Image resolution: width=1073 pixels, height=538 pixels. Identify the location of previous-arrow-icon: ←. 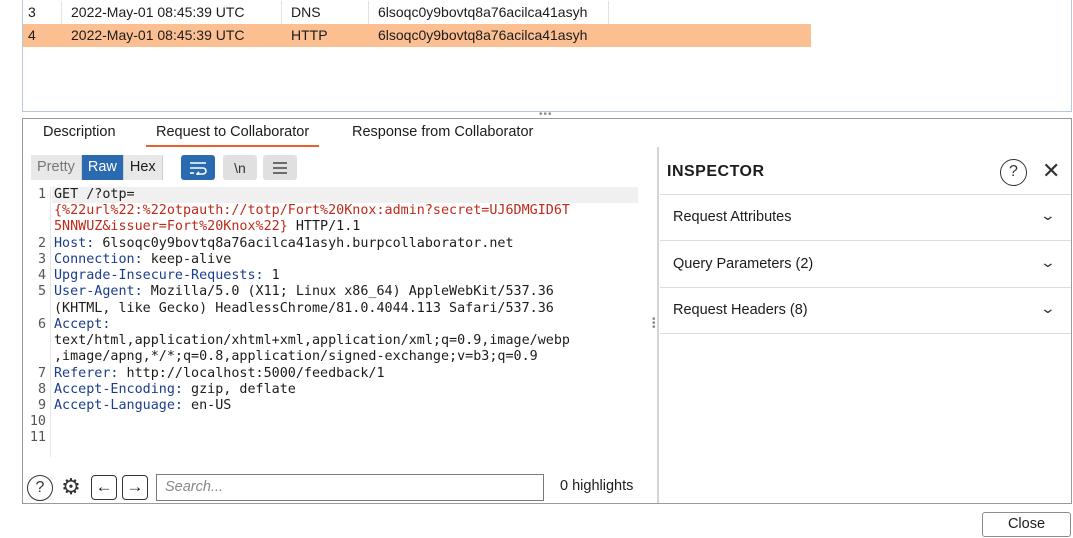
(104, 487).